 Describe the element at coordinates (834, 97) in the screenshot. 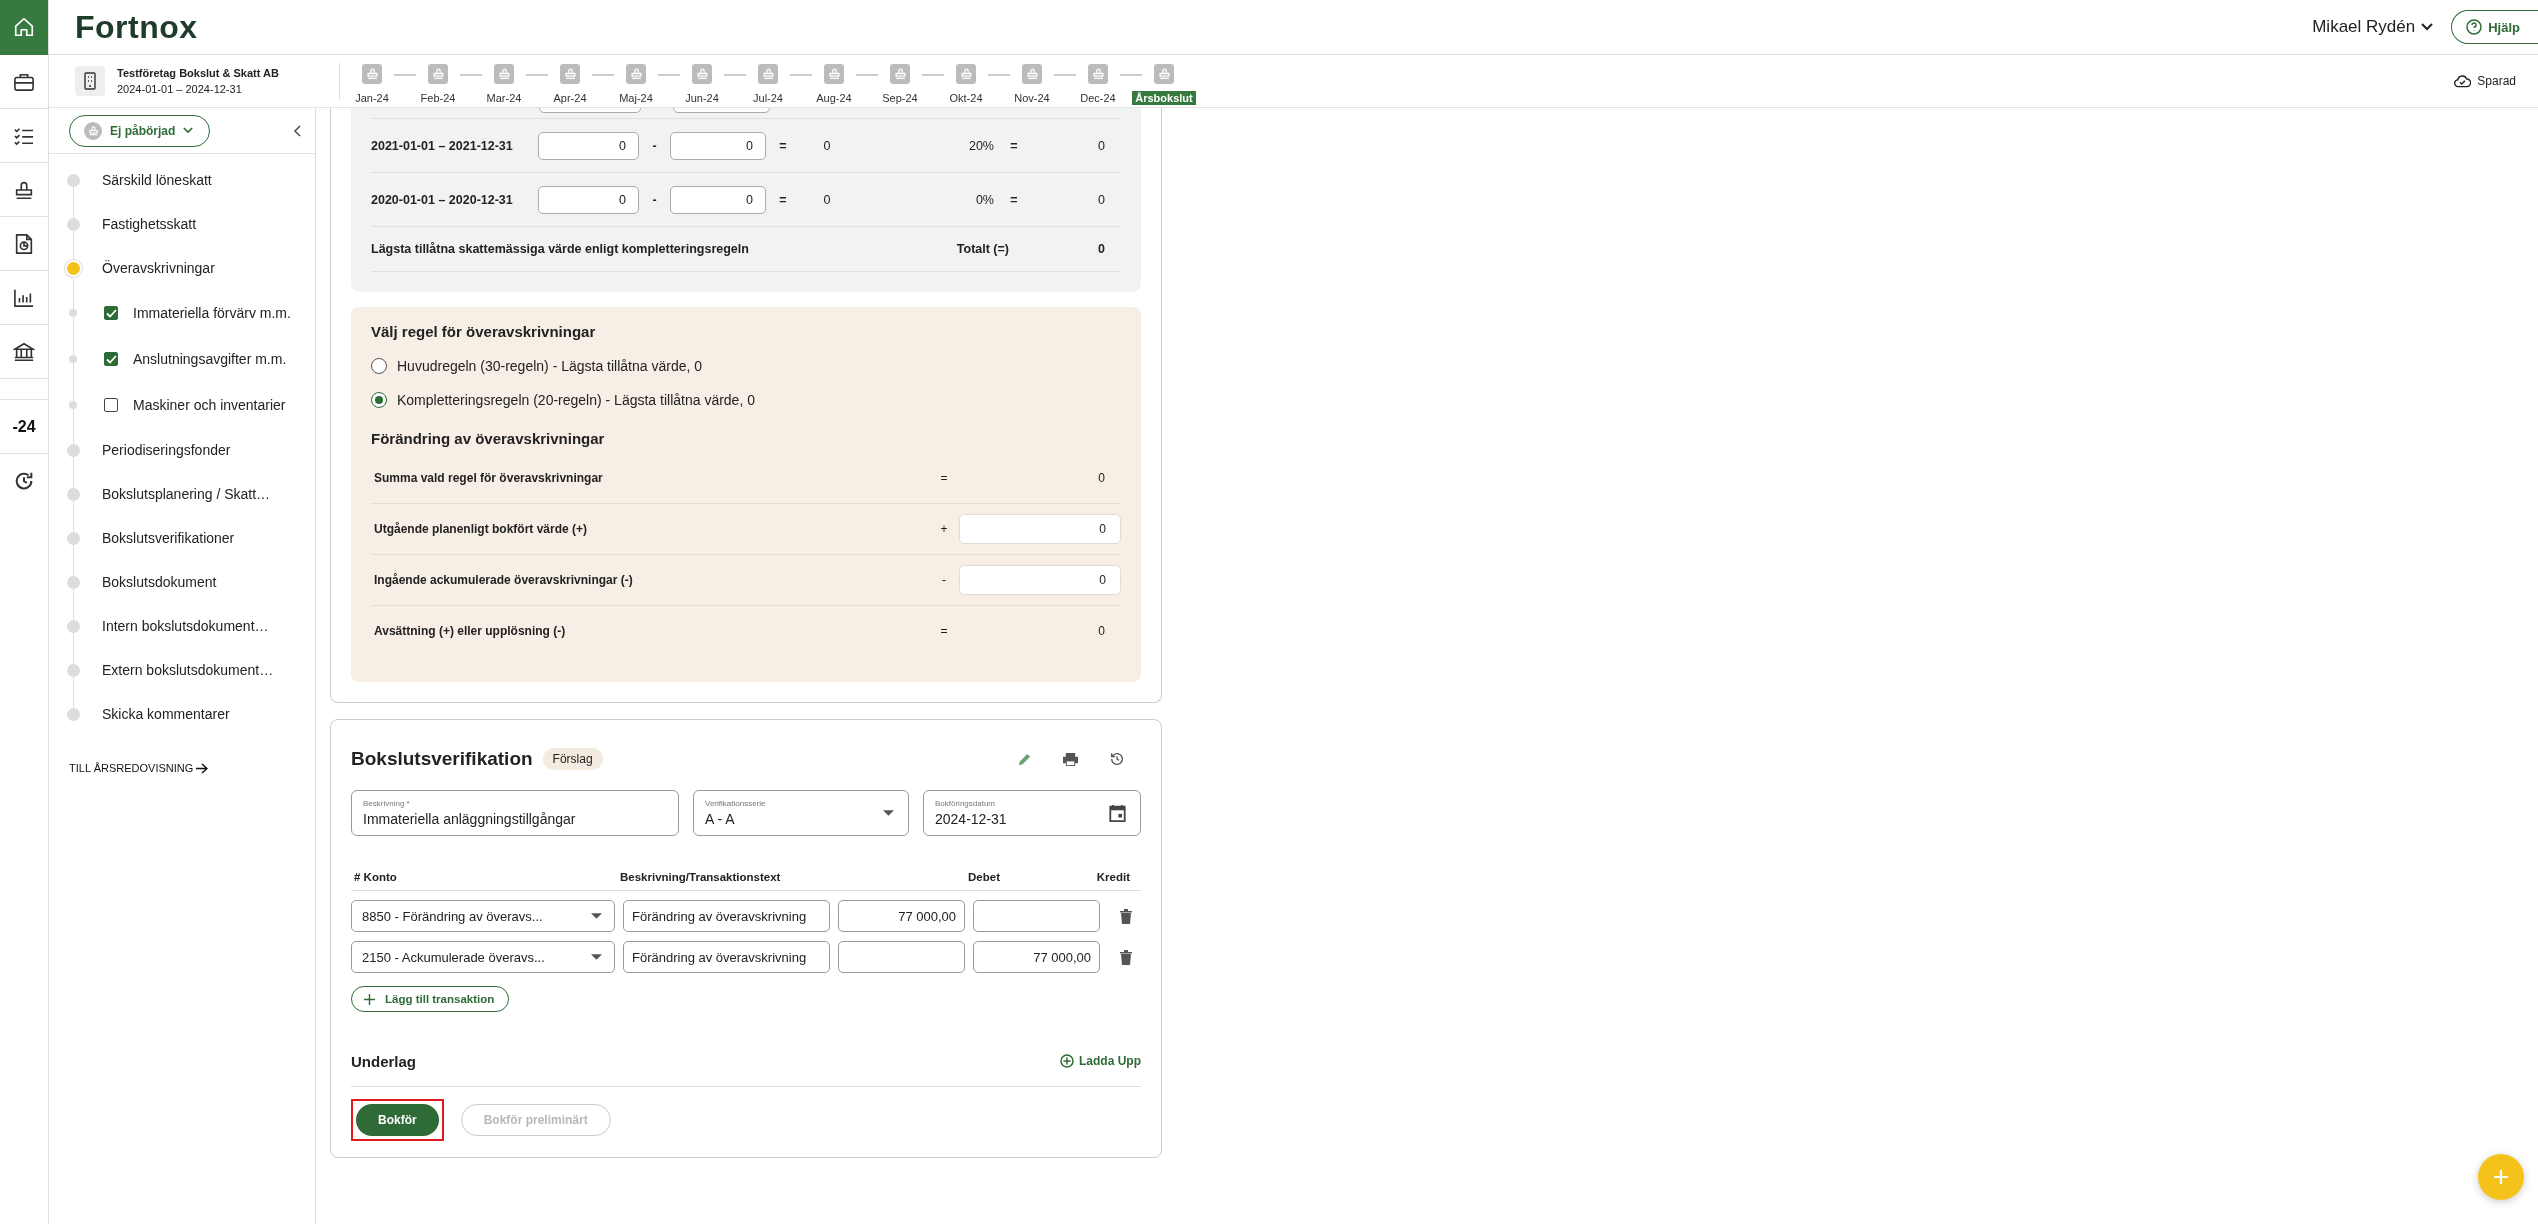

I see `period-tab: Aug-24` at that location.